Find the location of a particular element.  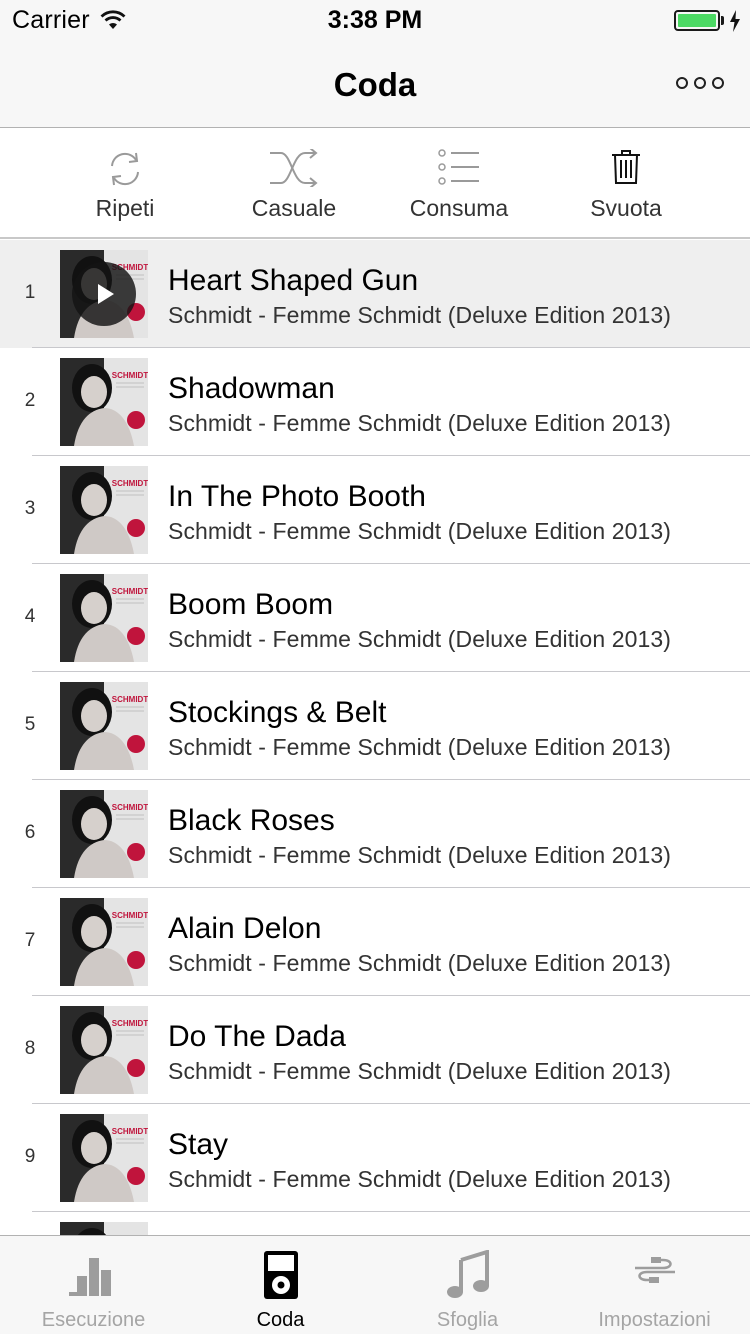

track-title: Boom Boom is located at coordinates (251, 604).